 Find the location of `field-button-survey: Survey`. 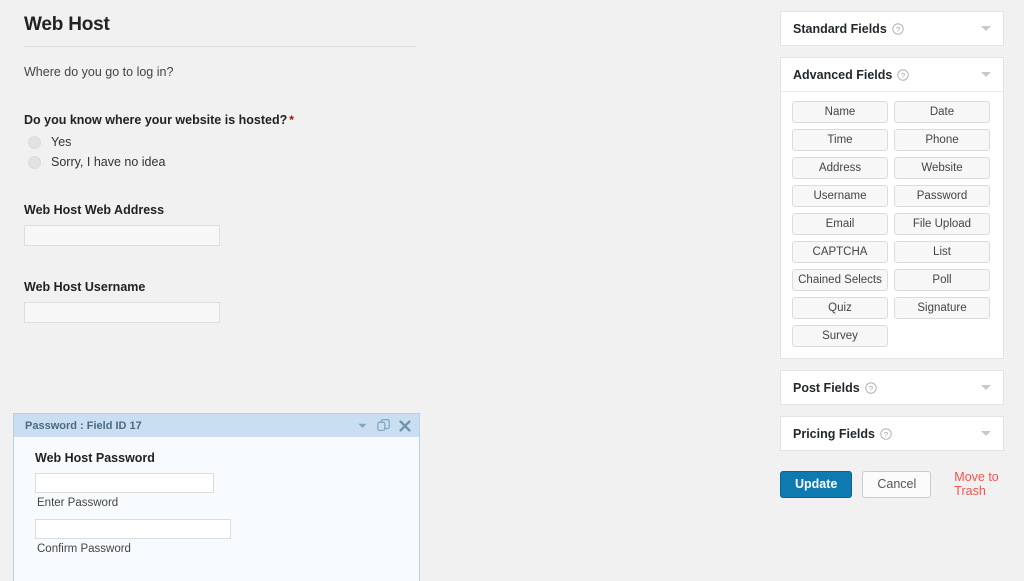

field-button-survey: Survey is located at coordinates (840, 336).